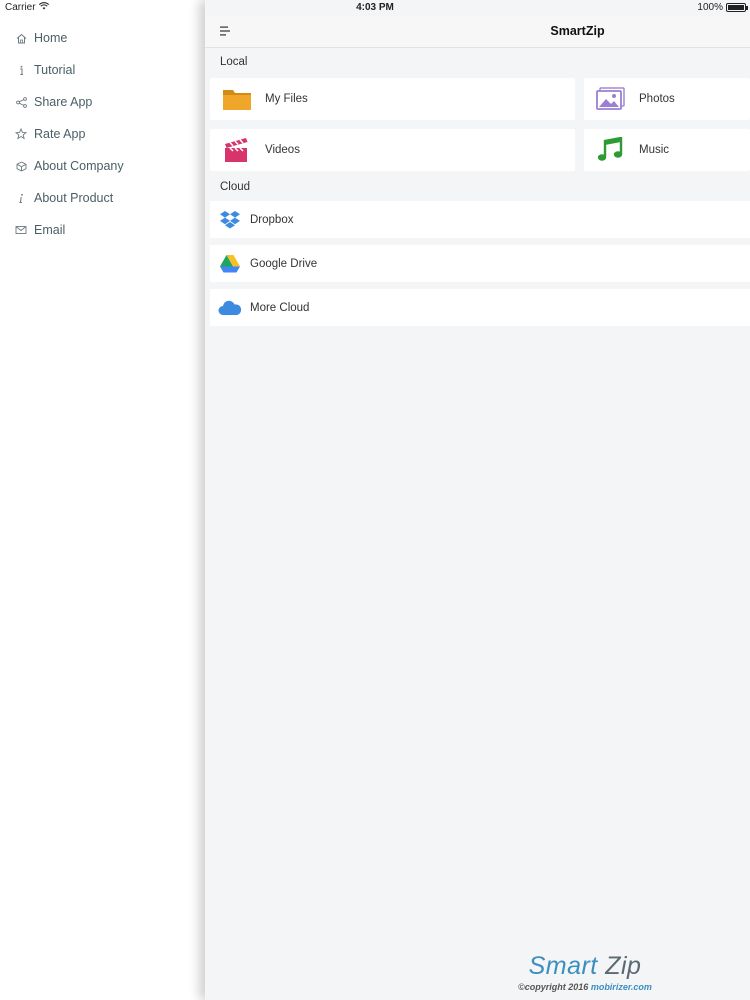 The image size is (750, 1000). I want to click on smartzip-logo: Smart Zip ©copyright 2016 mobirizer.com, so click(585, 972).